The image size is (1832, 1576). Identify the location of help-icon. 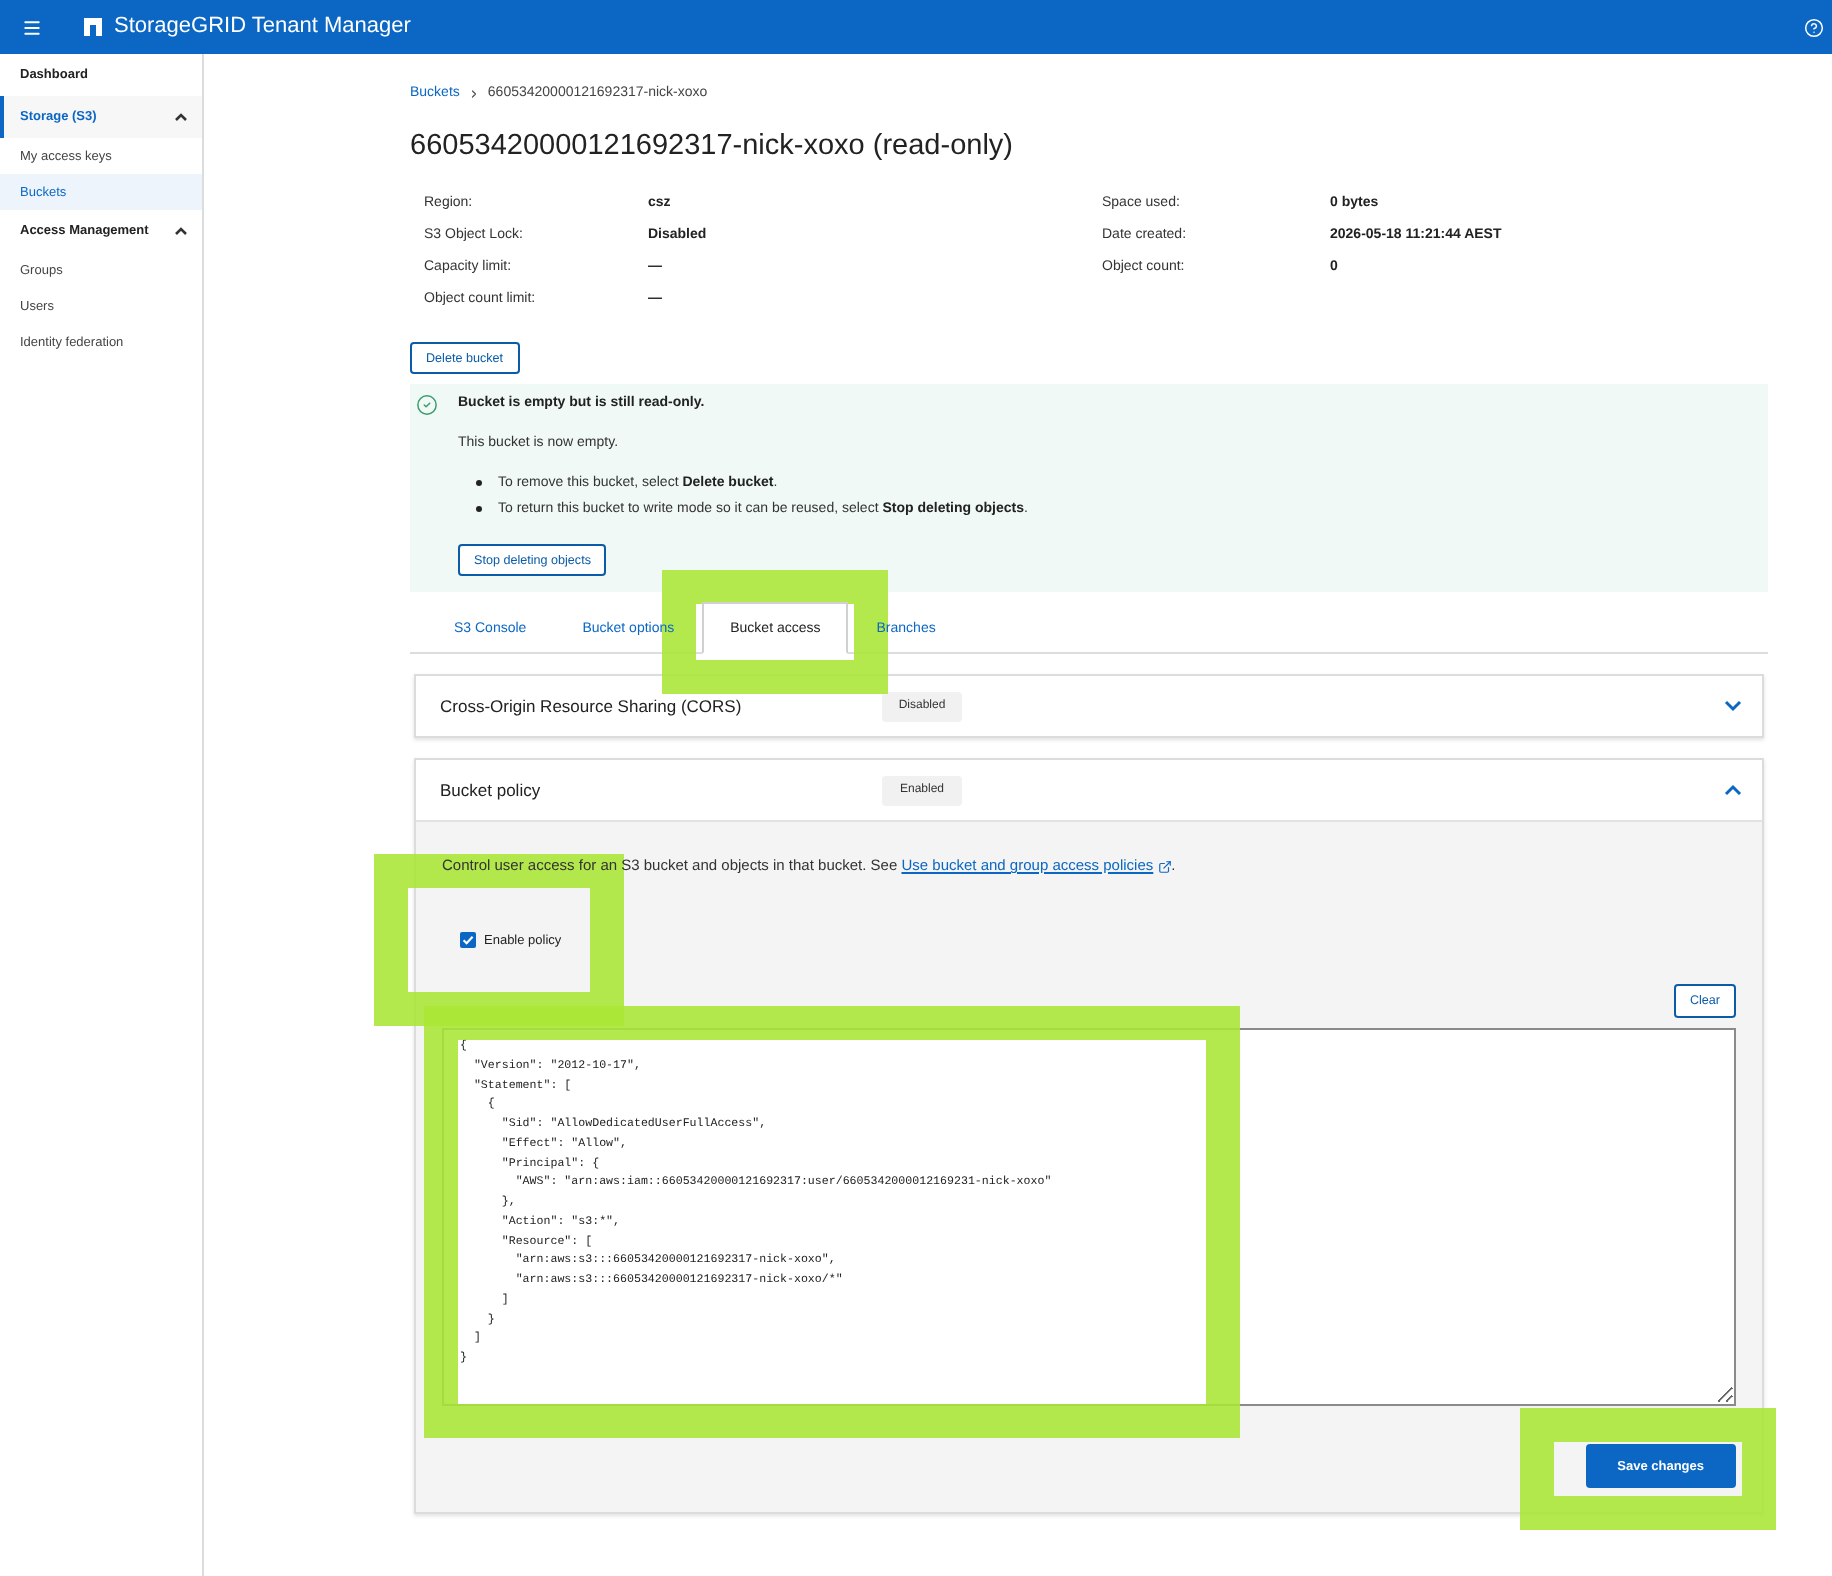
(1814, 27).